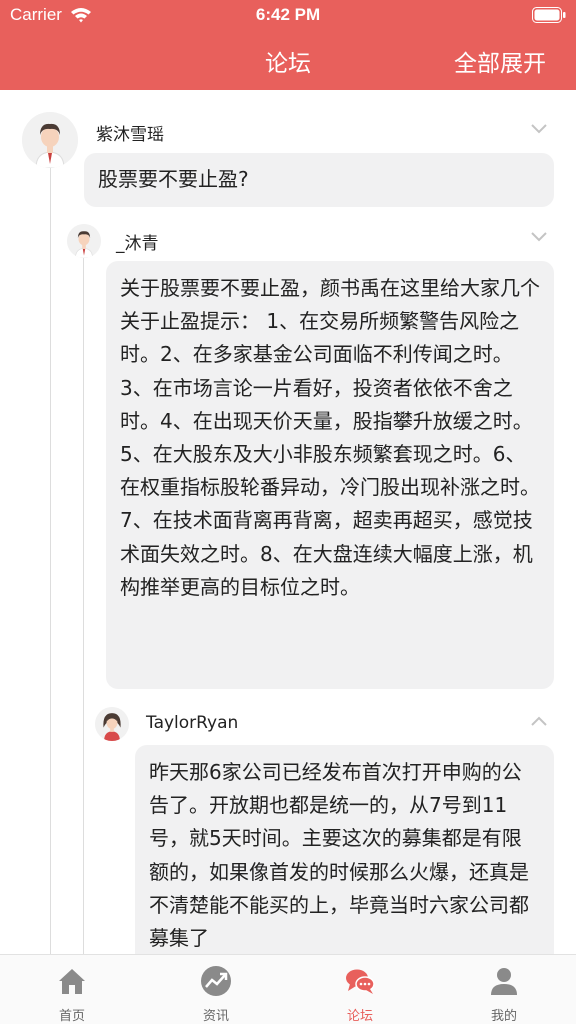 Image resolution: width=576 pixels, height=1024 pixels. What do you see at coordinates (215, 1016) in the screenshot?
I see `tab-label: 资讯` at bounding box center [215, 1016].